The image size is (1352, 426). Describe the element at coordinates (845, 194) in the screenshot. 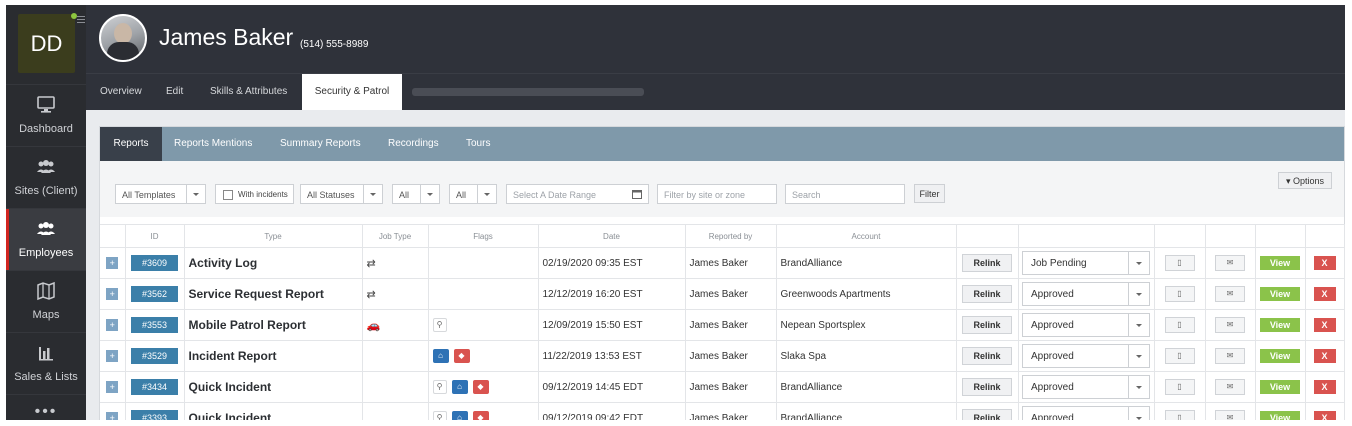

I see `search-input: Search` at that location.